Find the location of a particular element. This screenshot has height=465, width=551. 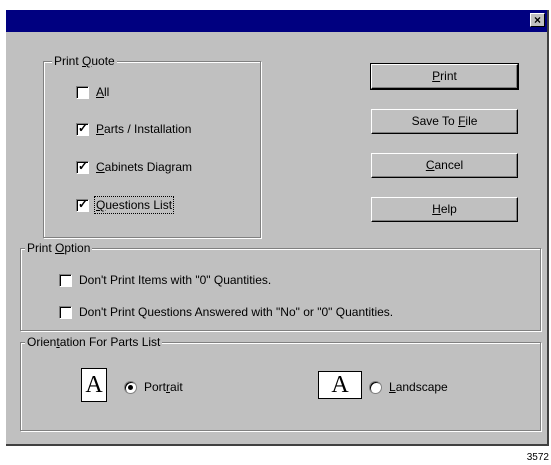

checkbox-label: Don't Print Items with "0" Quantities. is located at coordinates (175, 280).